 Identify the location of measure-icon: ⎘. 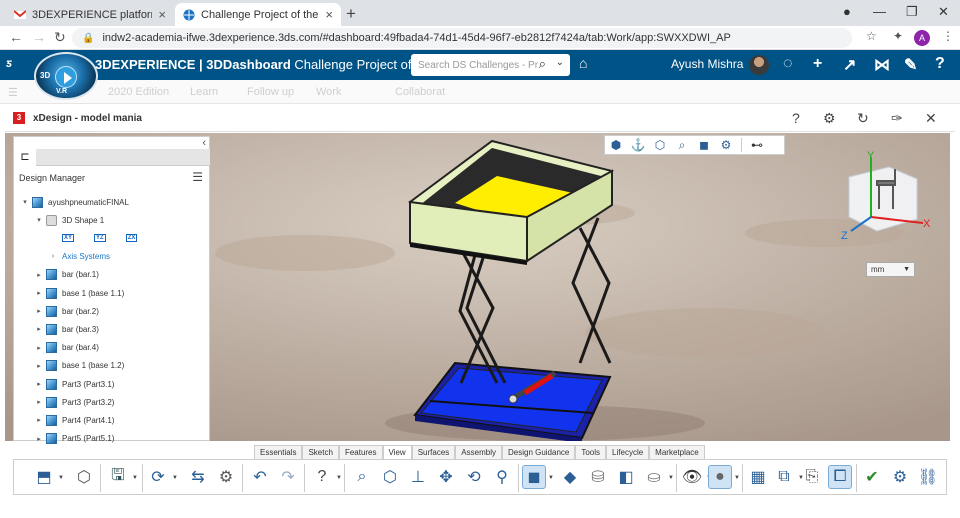
(812, 477).